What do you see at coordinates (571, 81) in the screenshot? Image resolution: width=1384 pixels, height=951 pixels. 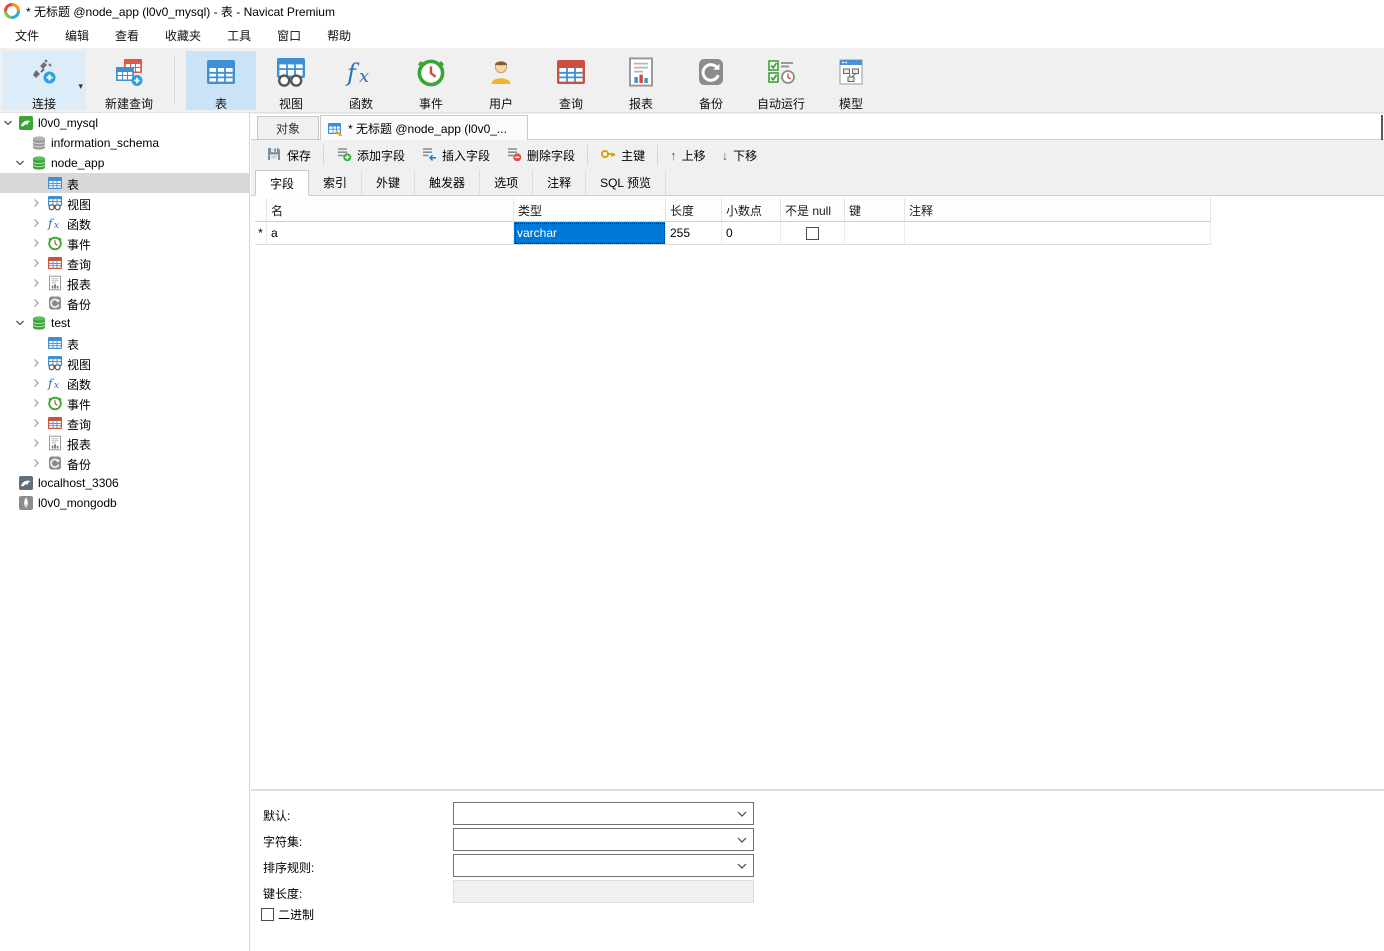 I see `toolbar-button-query: 查询` at bounding box center [571, 81].